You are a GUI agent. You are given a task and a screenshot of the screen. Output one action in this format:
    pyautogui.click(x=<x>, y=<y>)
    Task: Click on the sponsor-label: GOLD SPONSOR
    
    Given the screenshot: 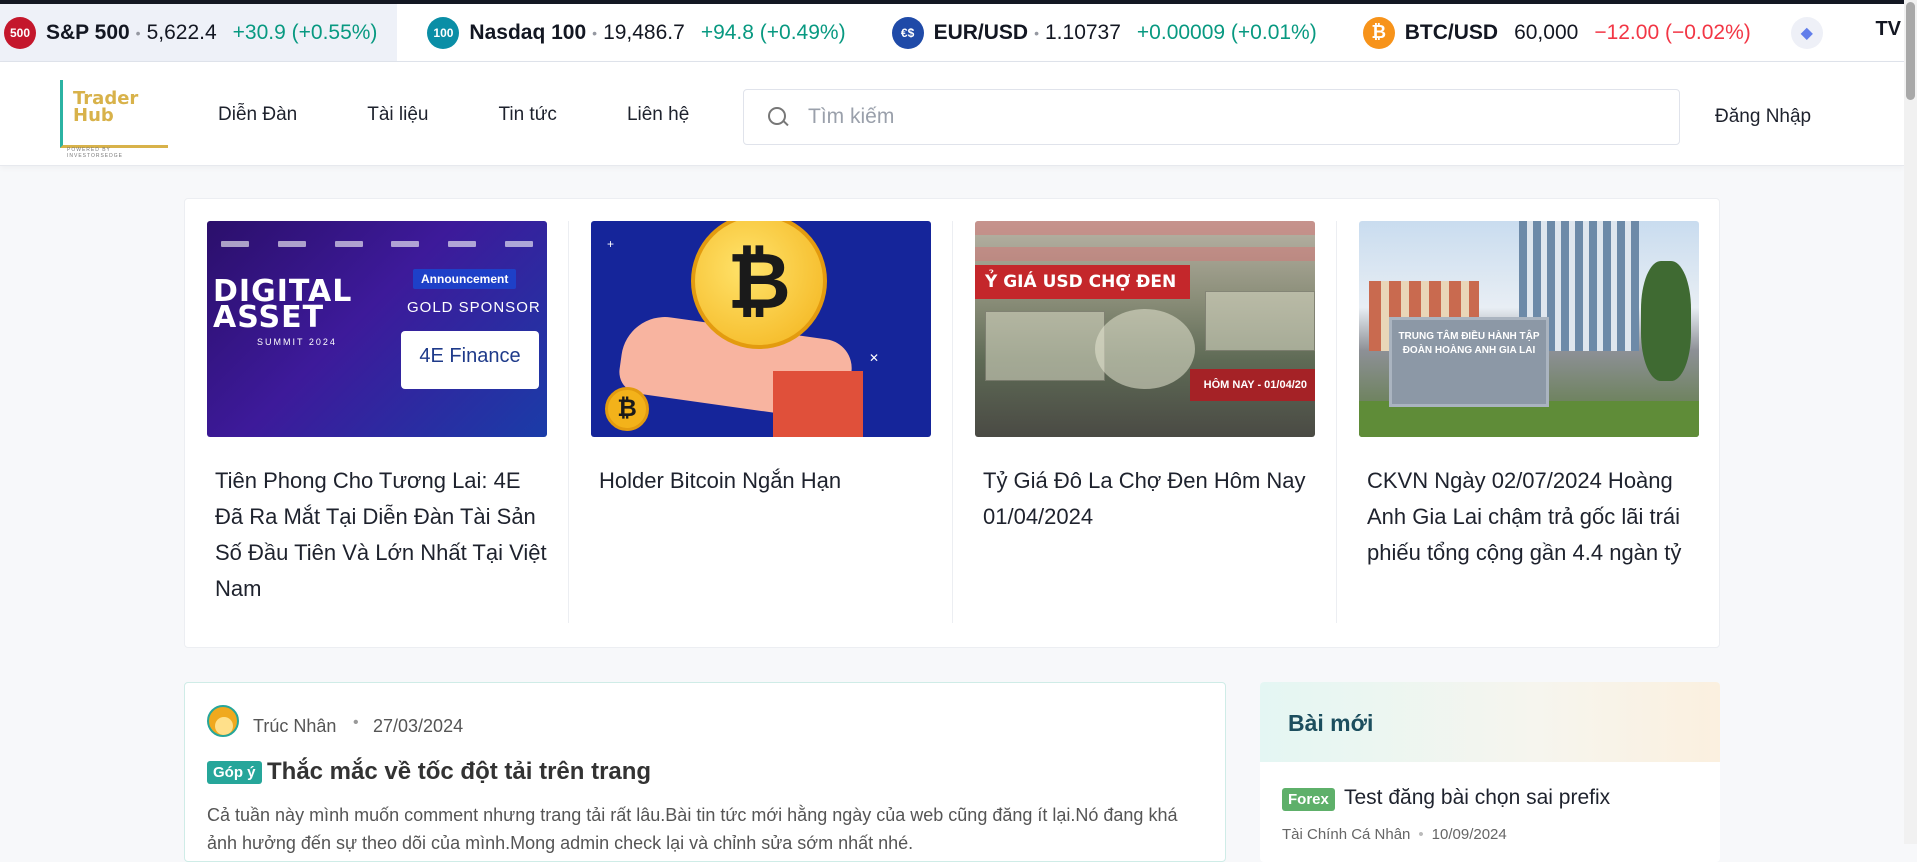 What is the action you would take?
    pyautogui.click(x=474, y=307)
    